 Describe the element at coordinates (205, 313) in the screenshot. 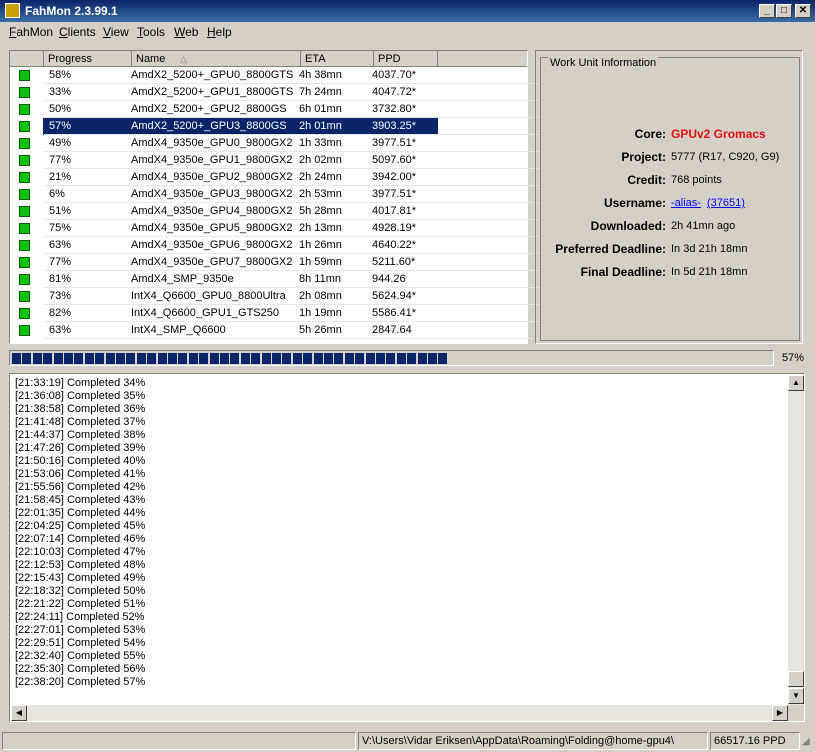

I see `client-name: IntX4_Q6600_GPU1_GTS250` at that location.